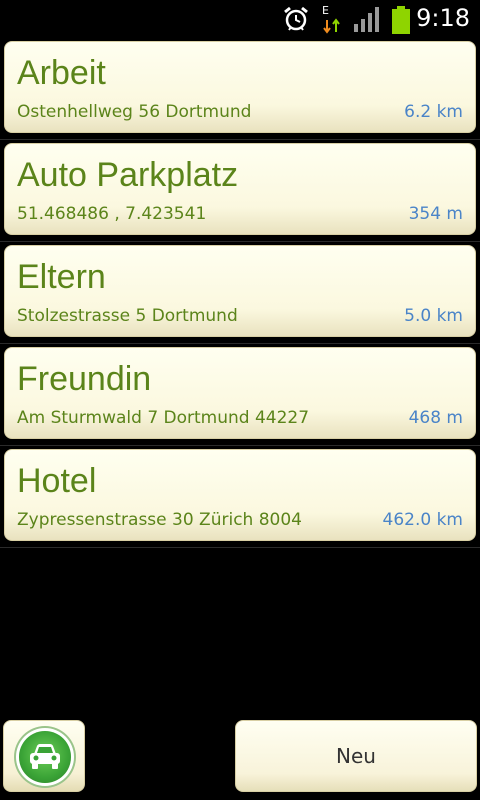  Describe the element at coordinates (61, 73) in the screenshot. I see `location-name: Arbeit` at that location.